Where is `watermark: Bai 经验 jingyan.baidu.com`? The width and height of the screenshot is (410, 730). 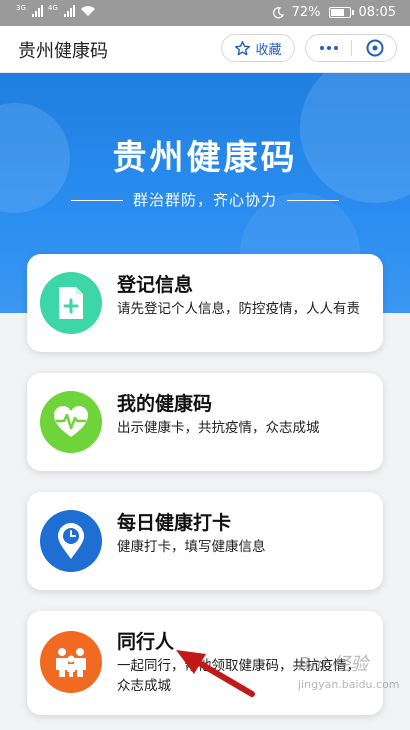 watermark: Bai 经验 jingyan.baidu.com is located at coordinates (349, 675).